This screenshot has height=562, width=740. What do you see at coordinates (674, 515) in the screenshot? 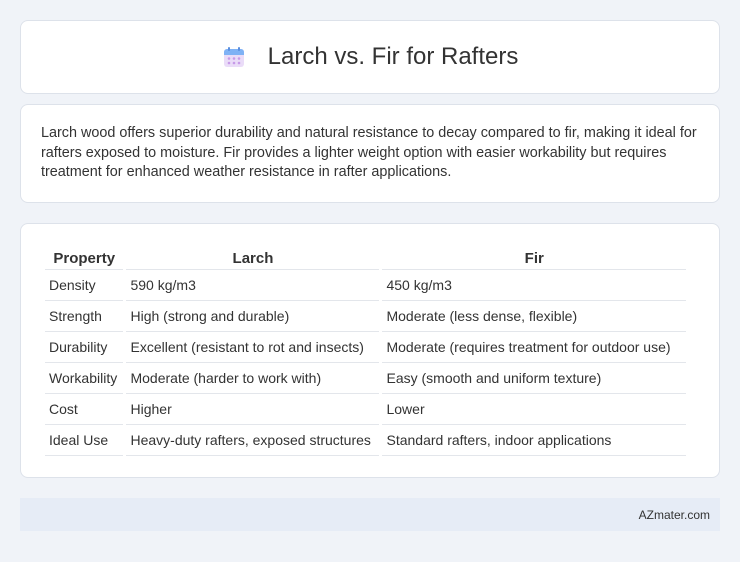
I see `footer-site-link: AZmater.com` at bounding box center [674, 515].